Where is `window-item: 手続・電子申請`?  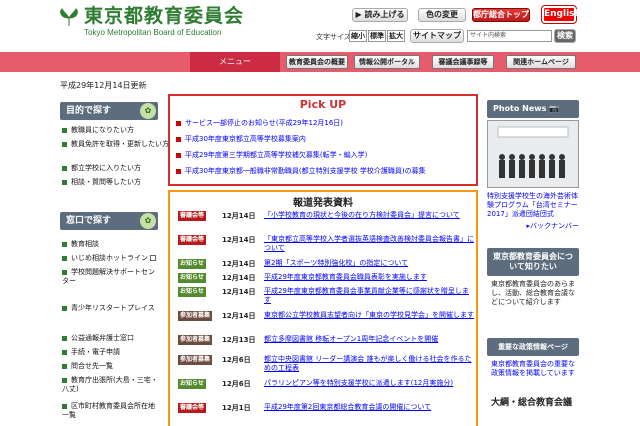 window-item: 手続・電子申請 is located at coordinates (91, 352).